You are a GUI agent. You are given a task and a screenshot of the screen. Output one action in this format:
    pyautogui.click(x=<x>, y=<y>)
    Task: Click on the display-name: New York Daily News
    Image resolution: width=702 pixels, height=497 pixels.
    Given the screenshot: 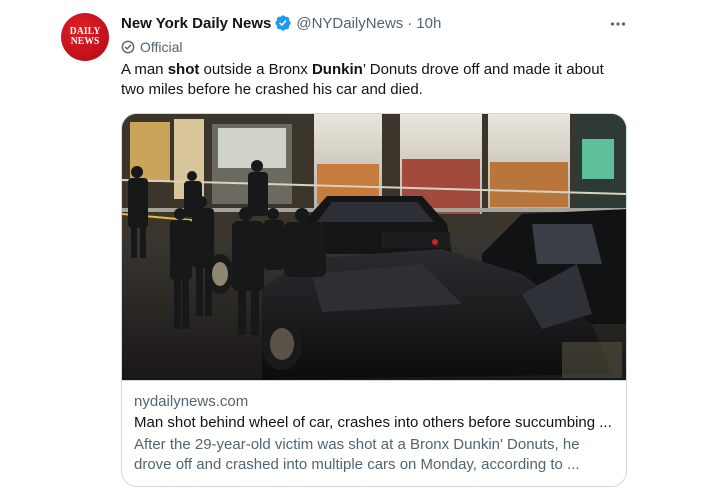 What is the action you would take?
    pyautogui.click(x=196, y=23)
    